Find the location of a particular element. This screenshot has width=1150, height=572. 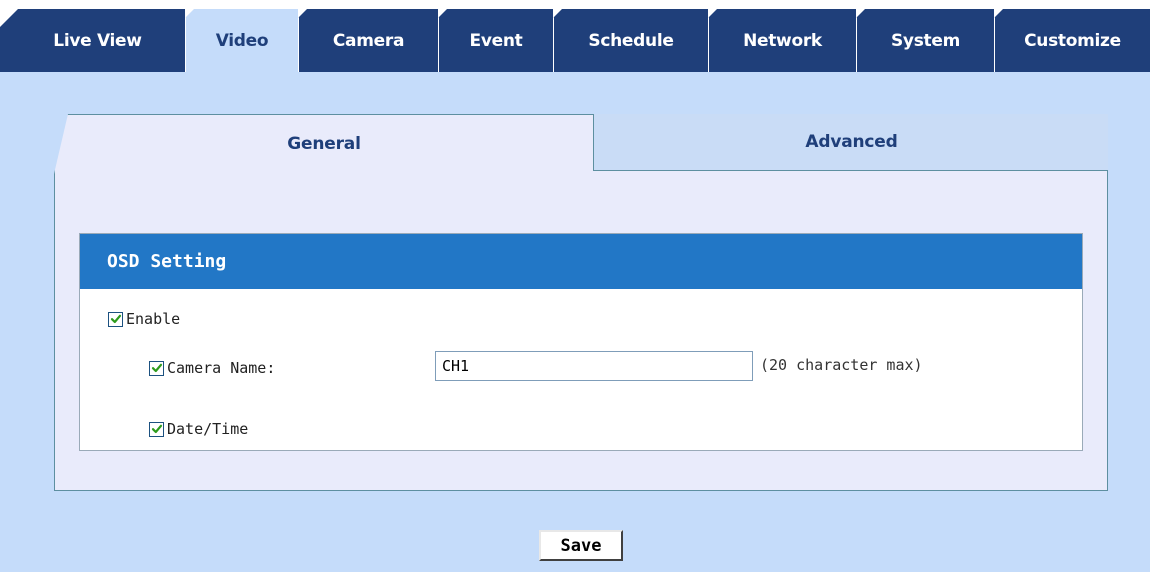

subtab-general-label: General is located at coordinates (324, 143).